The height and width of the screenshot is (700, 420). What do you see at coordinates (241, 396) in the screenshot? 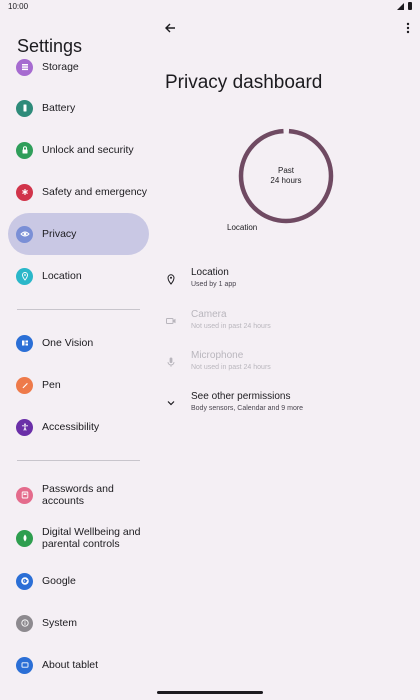
I see `permission-title: See other permissions` at bounding box center [241, 396].